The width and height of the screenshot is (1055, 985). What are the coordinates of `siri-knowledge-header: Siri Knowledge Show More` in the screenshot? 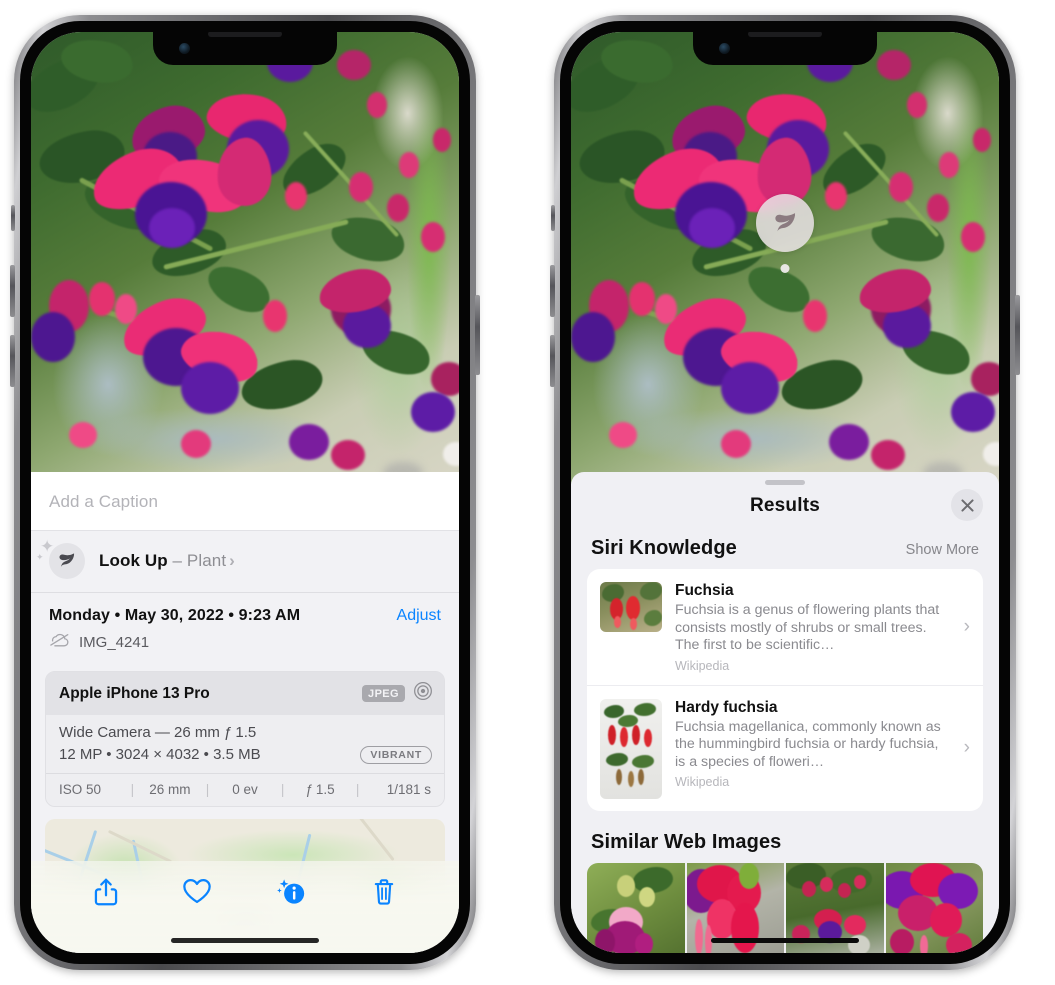 It's located at (785, 550).